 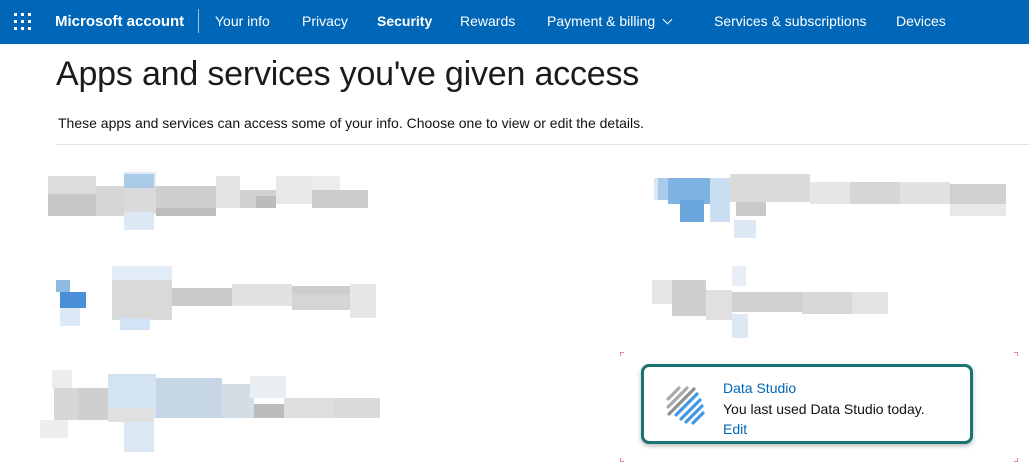 What do you see at coordinates (921, 21) in the screenshot?
I see `nav-devices: Devices` at bounding box center [921, 21].